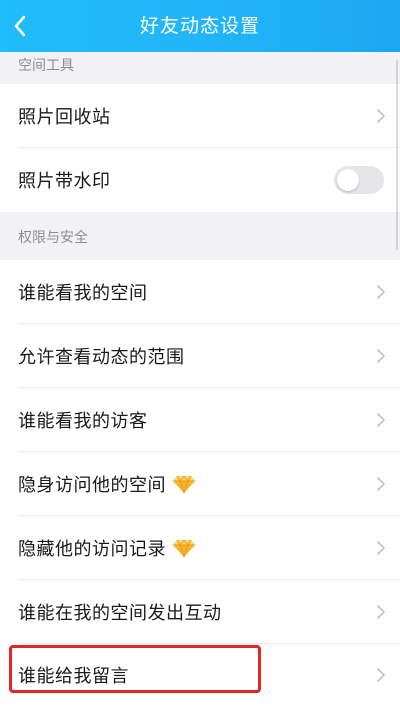 The height and width of the screenshot is (706, 400). What do you see at coordinates (200, 356) in the screenshot?
I see `row-feed-visibility-range: 允许查看动态的范围` at bounding box center [200, 356].